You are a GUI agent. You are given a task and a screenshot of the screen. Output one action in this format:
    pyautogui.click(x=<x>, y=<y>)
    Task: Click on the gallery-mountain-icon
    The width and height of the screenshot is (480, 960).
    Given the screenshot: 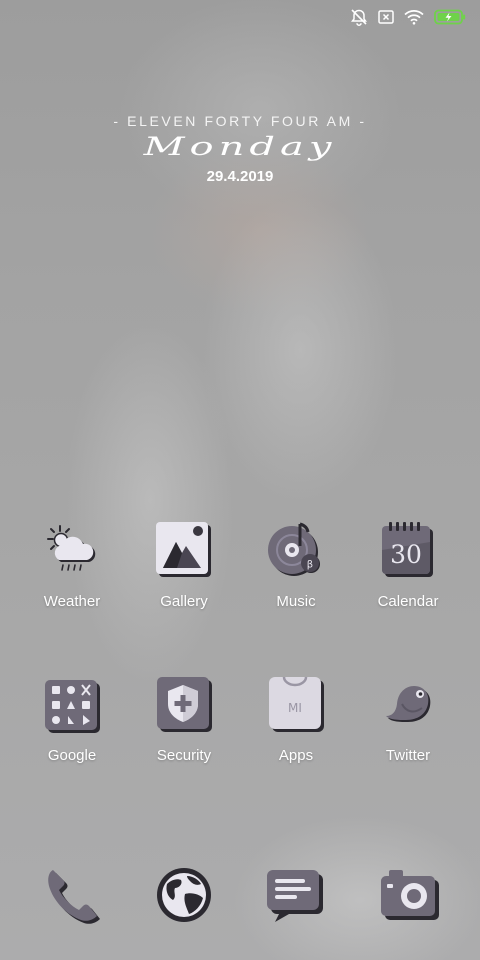 What is the action you would take?
    pyautogui.click(x=184, y=550)
    